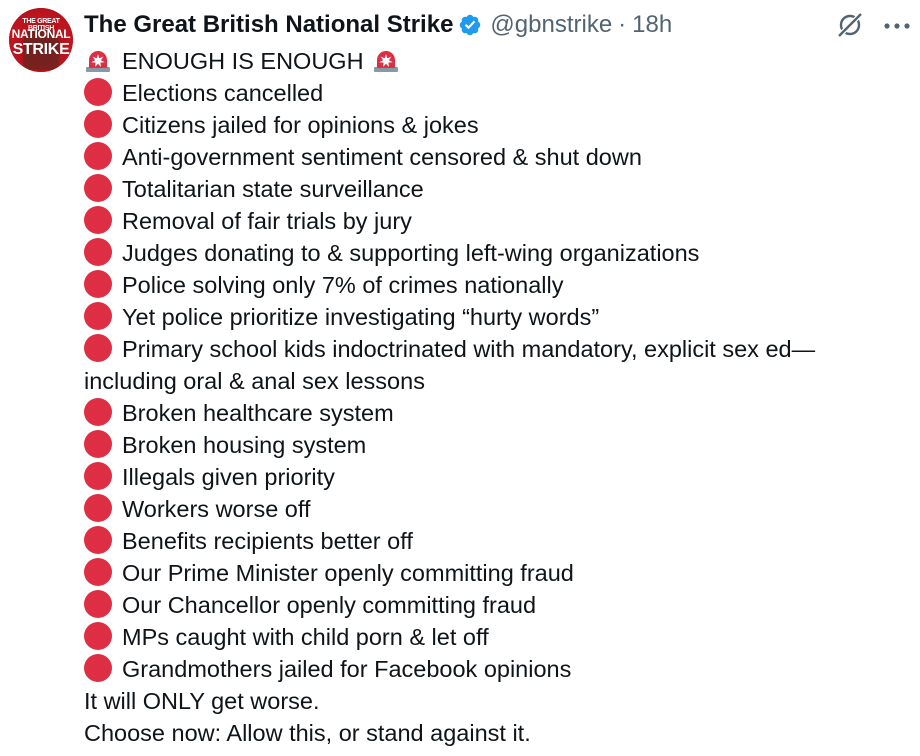 Image resolution: width=920 pixels, height=756 pixels. I want to click on list-item-text: Totalitarian state surveillance, so click(273, 189).